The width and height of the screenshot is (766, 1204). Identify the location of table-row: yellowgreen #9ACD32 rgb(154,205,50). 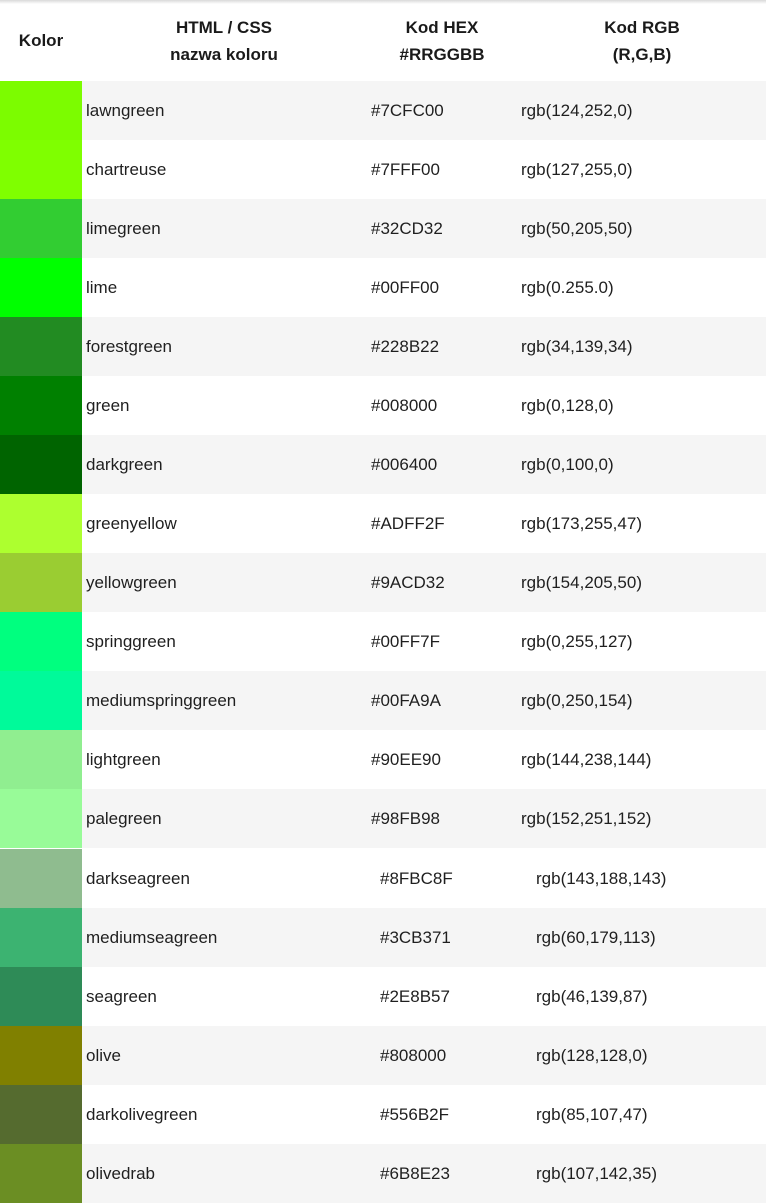
(383, 582).